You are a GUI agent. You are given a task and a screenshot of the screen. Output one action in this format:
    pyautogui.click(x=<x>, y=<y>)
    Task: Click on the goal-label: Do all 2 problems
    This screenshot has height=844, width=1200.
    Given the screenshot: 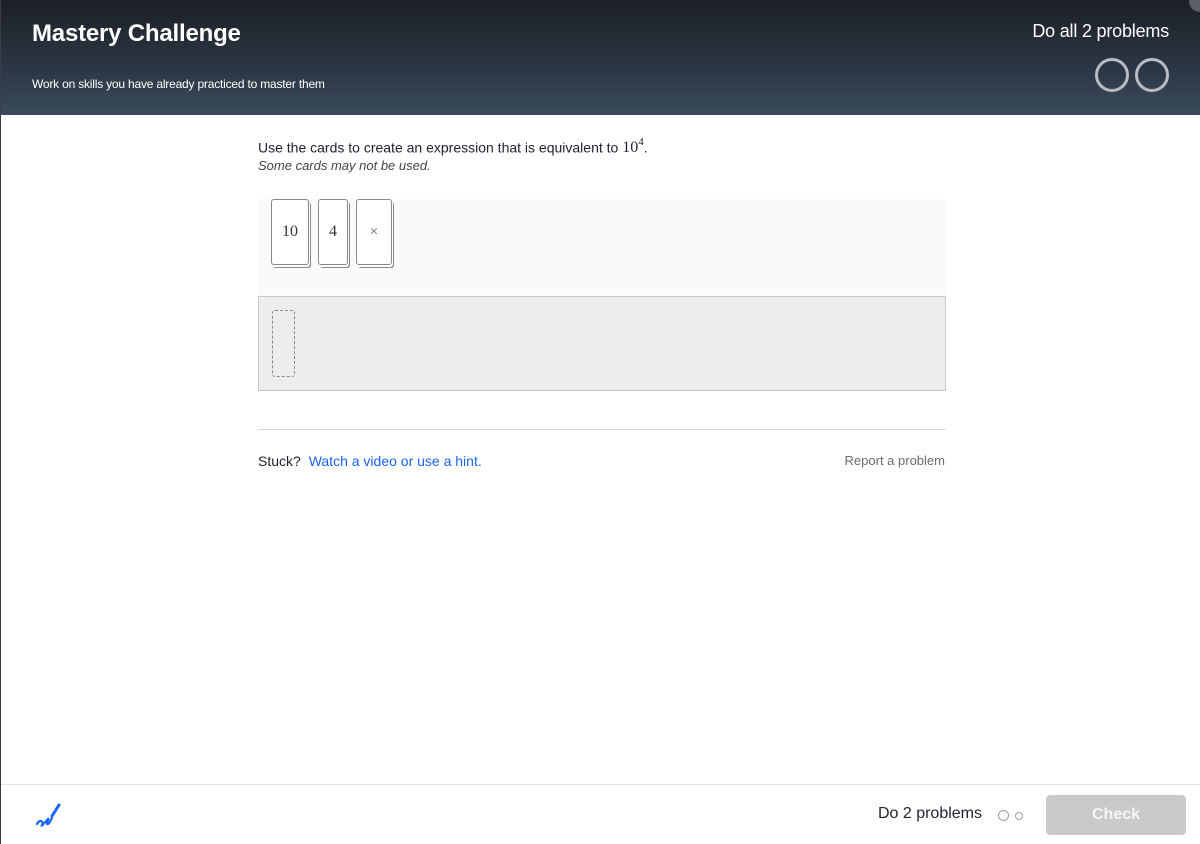 What is the action you would take?
    pyautogui.click(x=1100, y=31)
    